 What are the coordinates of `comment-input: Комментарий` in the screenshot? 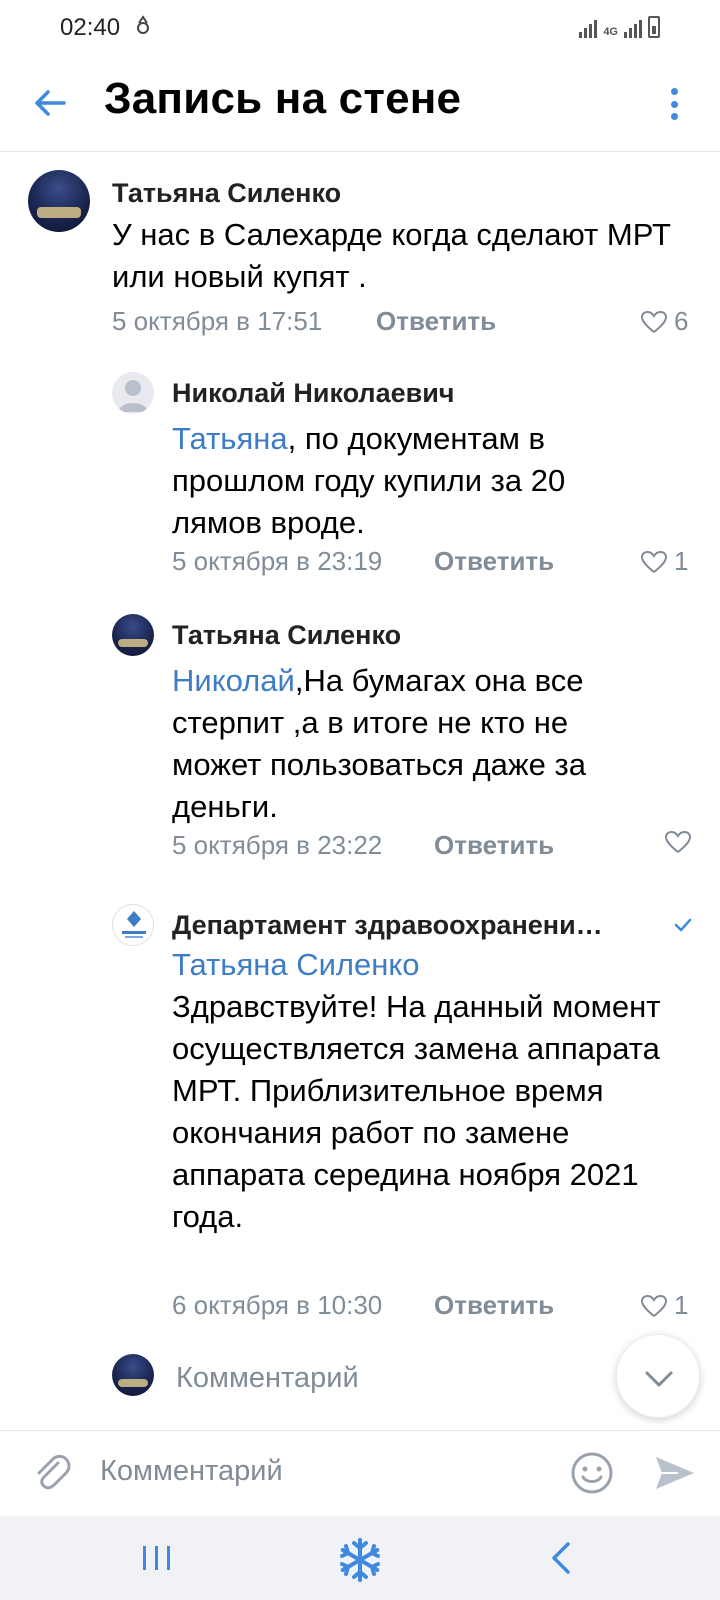 It's located at (191, 1471).